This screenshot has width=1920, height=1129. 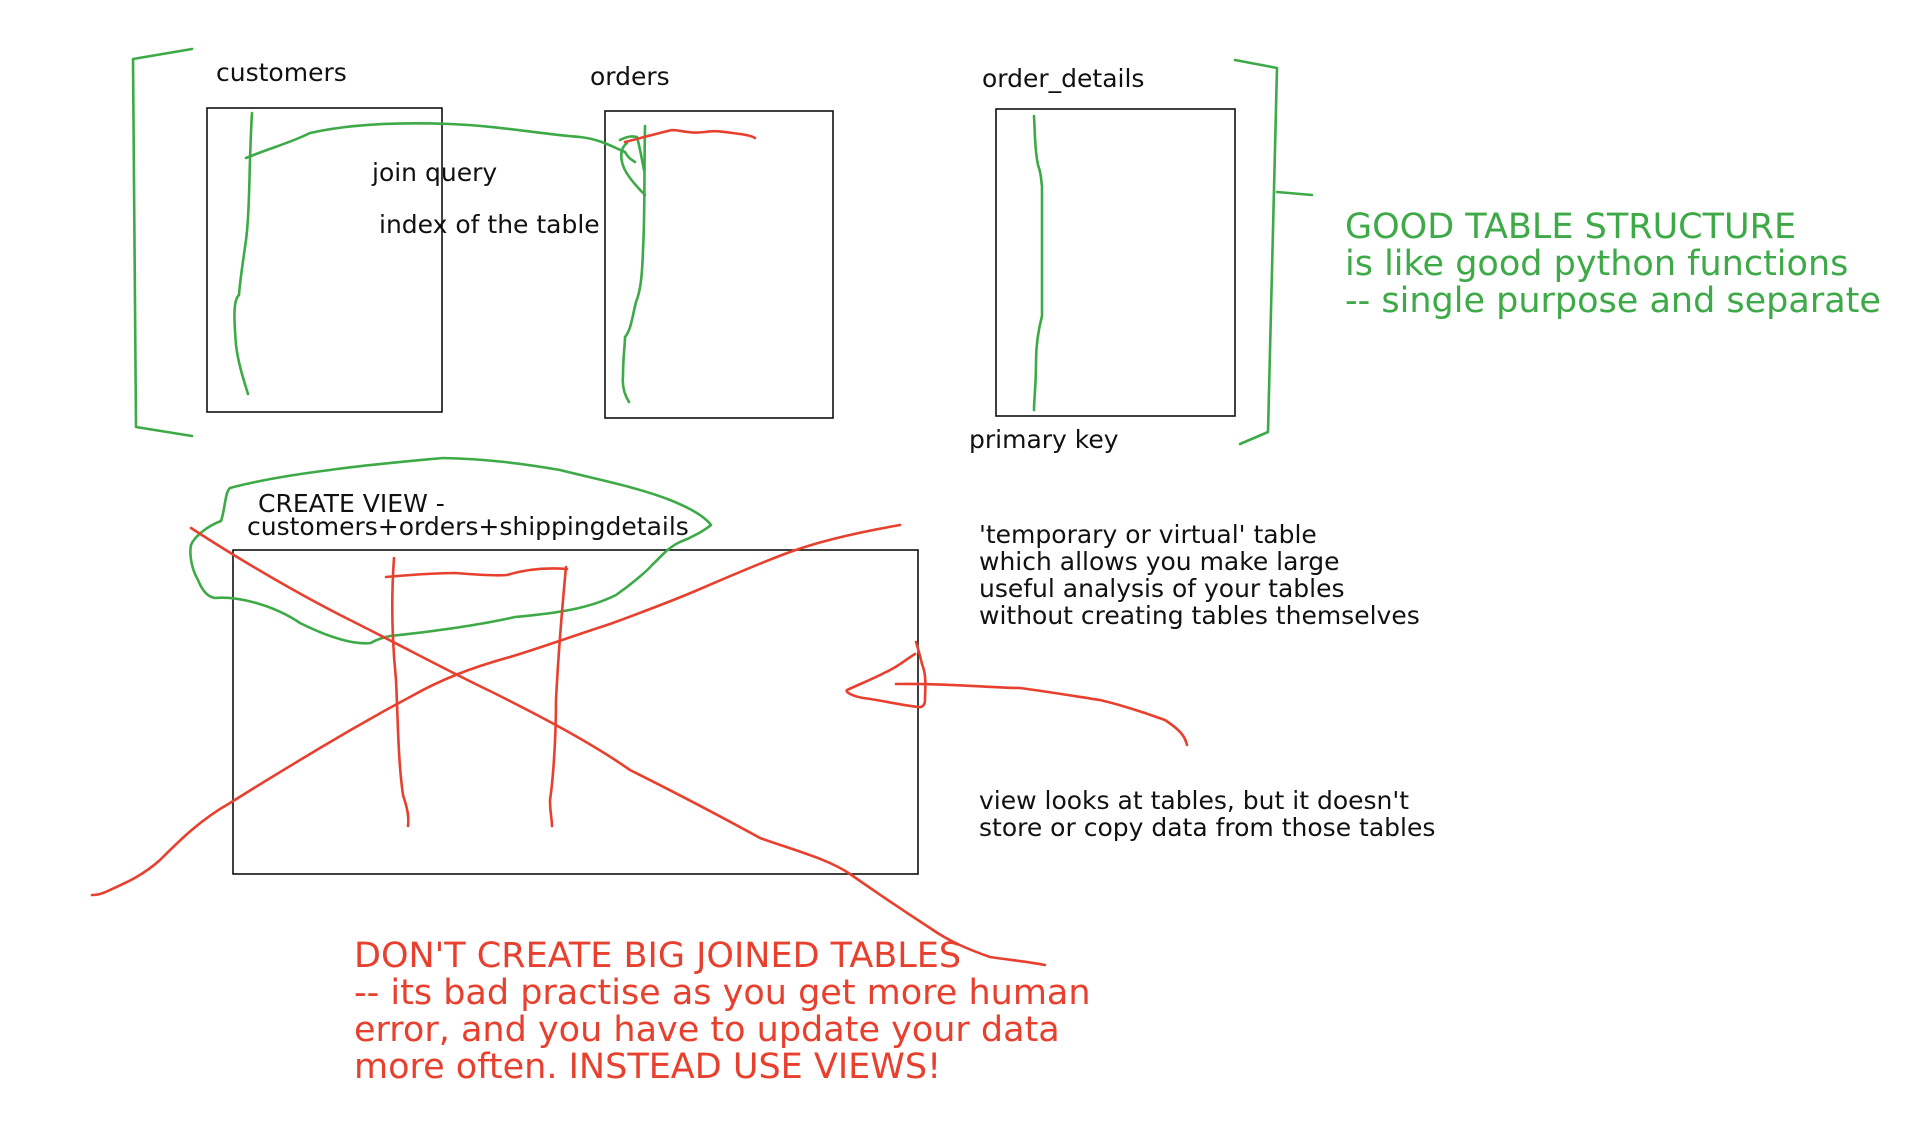 I want to click on dont-create-line-4: more often. INSTEAD USE VIEWS!, so click(x=648, y=1067).